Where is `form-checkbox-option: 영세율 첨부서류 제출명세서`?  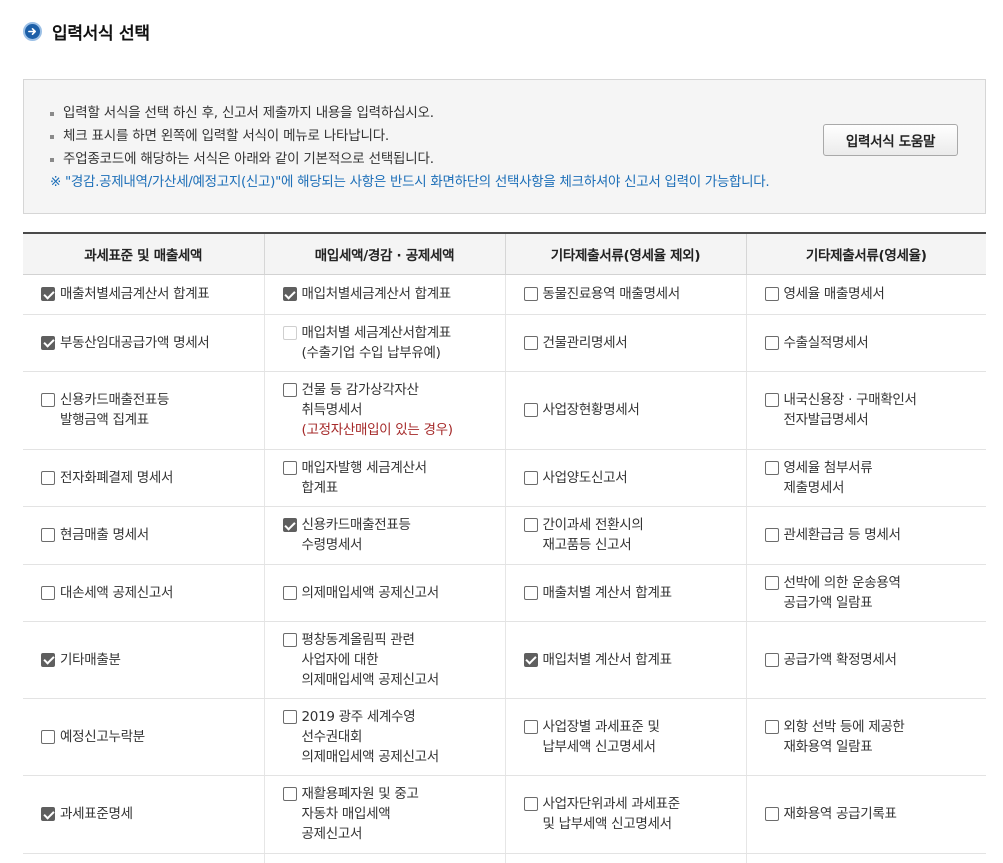
form-checkbox-option: 영세율 첨부서류 제출명세서 is located at coordinates (875, 478).